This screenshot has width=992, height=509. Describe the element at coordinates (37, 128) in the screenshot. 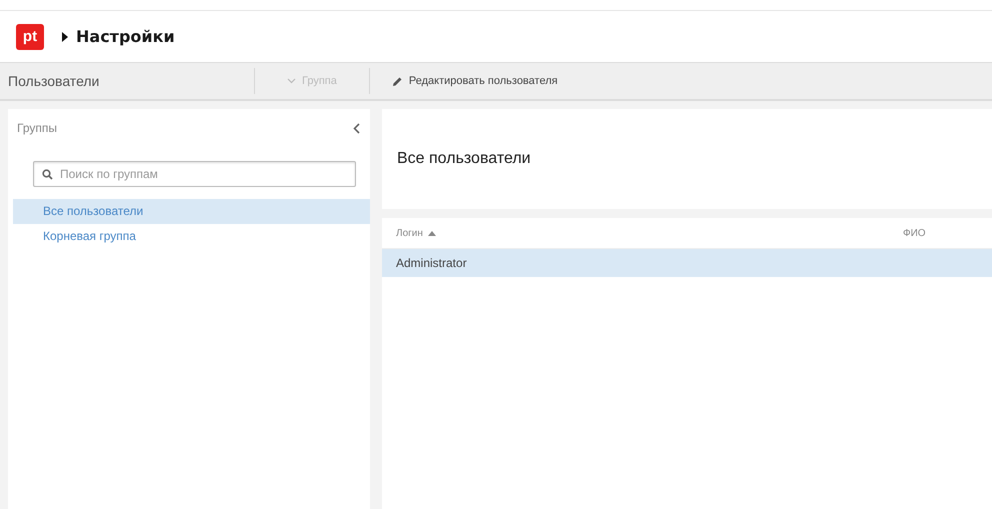

I see `sidebar-title: Группы` at that location.